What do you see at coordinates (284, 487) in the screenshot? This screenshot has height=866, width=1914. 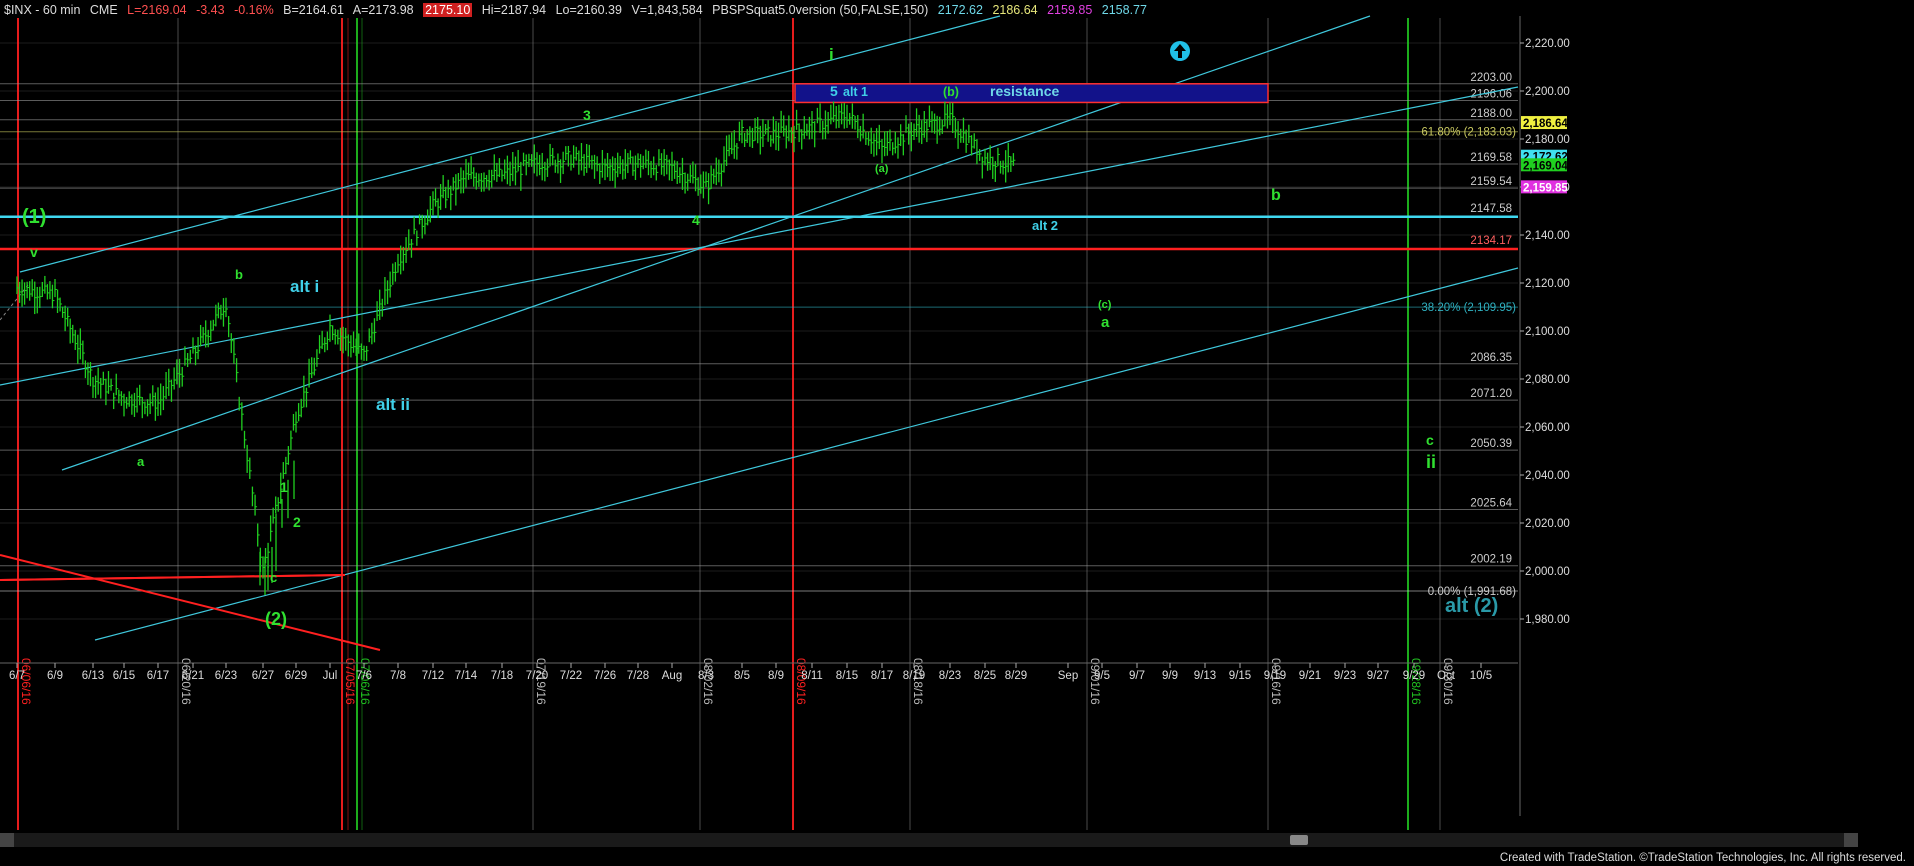 I see `wave-label: 1` at bounding box center [284, 487].